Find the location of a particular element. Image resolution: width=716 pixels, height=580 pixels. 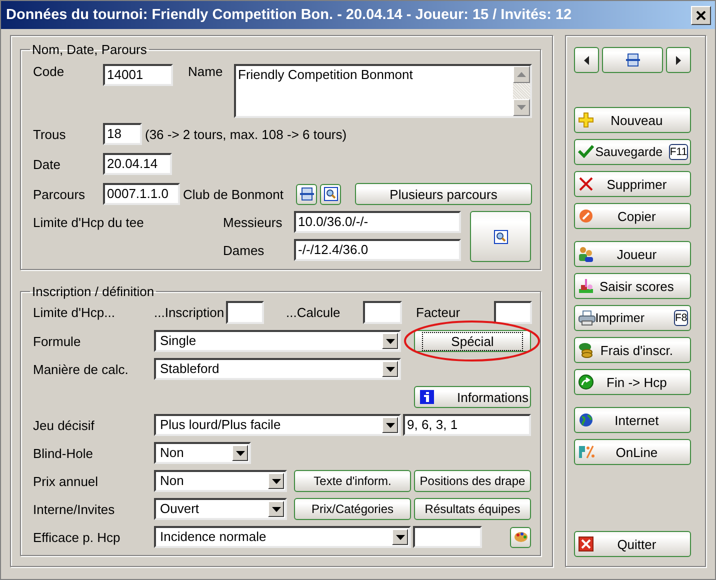

action-button: Saisir scores is located at coordinates (633, 286).